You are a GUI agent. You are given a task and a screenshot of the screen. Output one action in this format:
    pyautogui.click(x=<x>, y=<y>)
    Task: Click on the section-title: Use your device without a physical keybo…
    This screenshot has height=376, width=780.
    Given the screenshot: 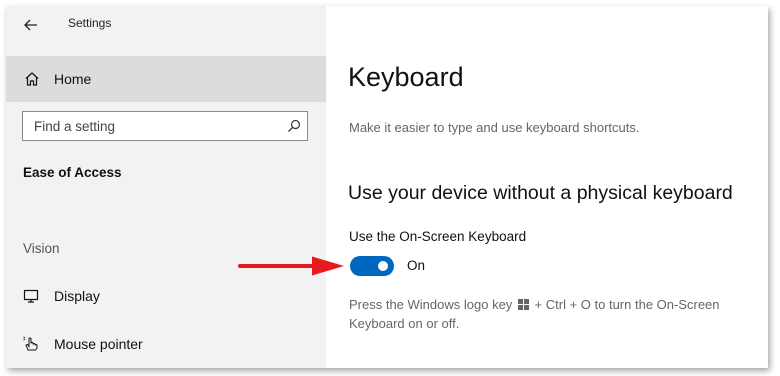 What is the action you would take?
    pyautogui.click(x=540, y=193)
    